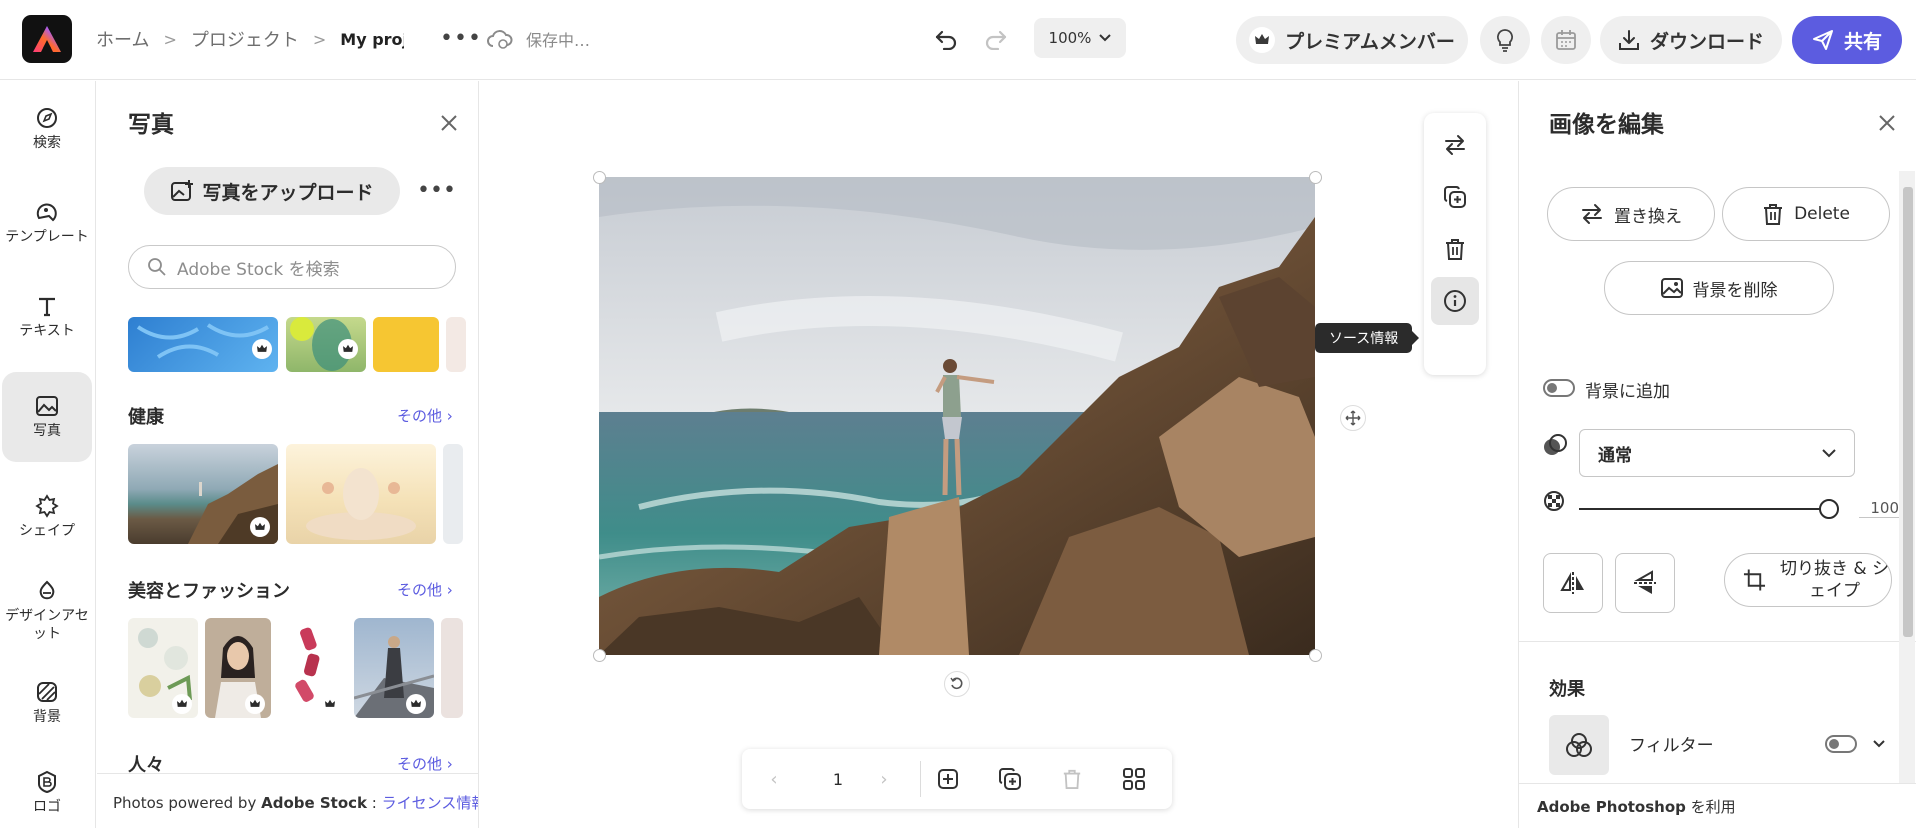 This screenshot has height=828, width=1916. I want to click on resize-handle-bottom-left, so click(599, 655).